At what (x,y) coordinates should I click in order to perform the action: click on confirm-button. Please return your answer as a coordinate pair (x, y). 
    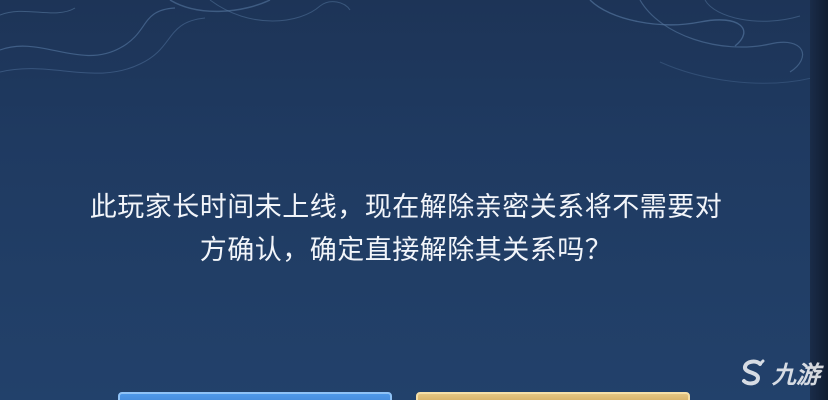
    Looking at the image, I should click on (553, 396).